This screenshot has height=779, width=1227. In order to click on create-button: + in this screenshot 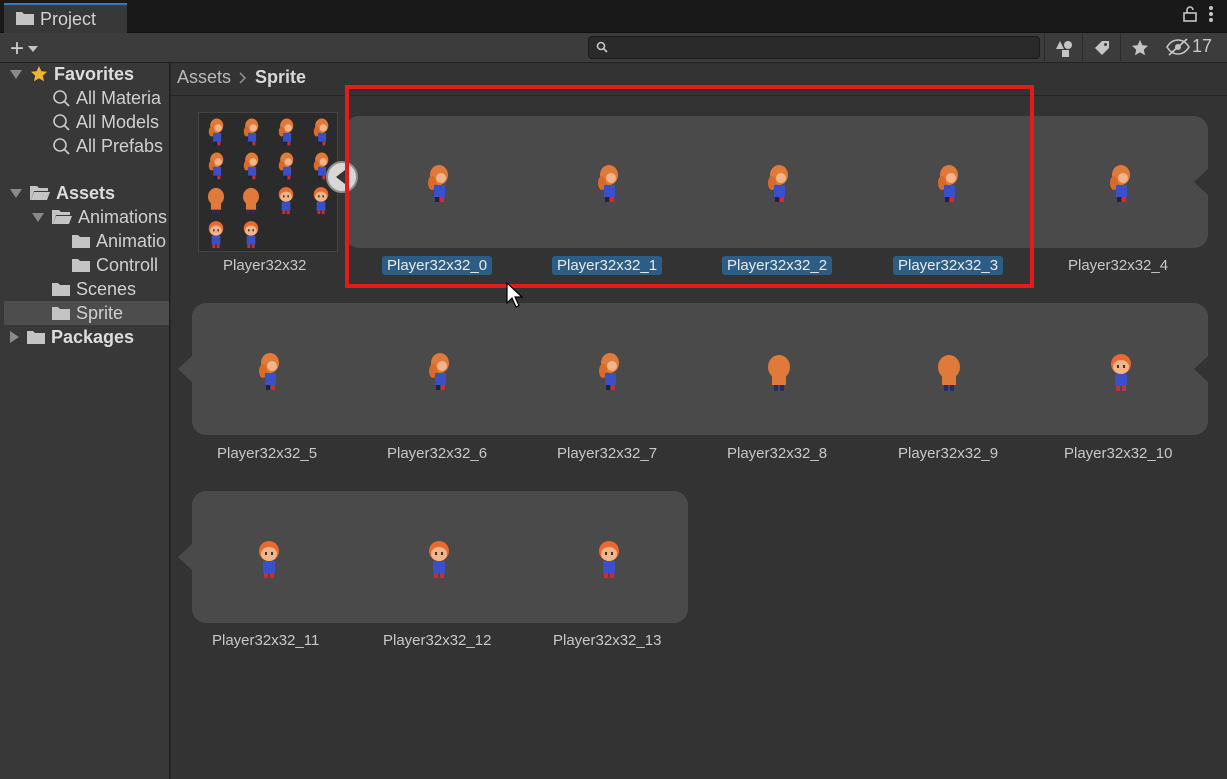, I will do `click(24, 49)`.